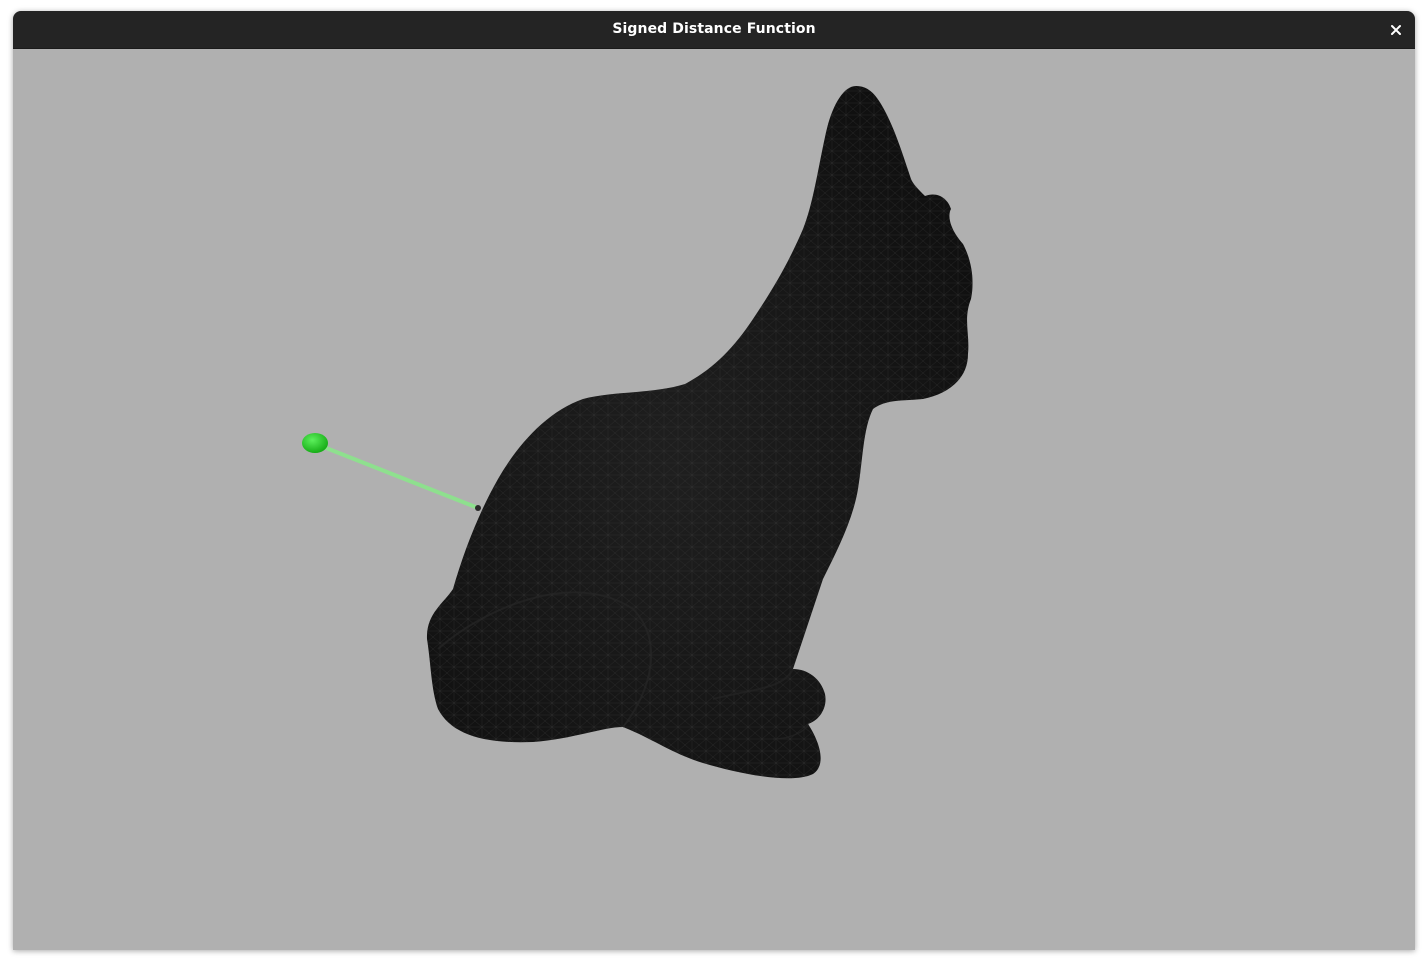 This screenshot has width=1428, height=966. What do you see at coordinates (478, 508) in the screenshot?
I see `surface-closest-point` at bounding box center [478, 508].